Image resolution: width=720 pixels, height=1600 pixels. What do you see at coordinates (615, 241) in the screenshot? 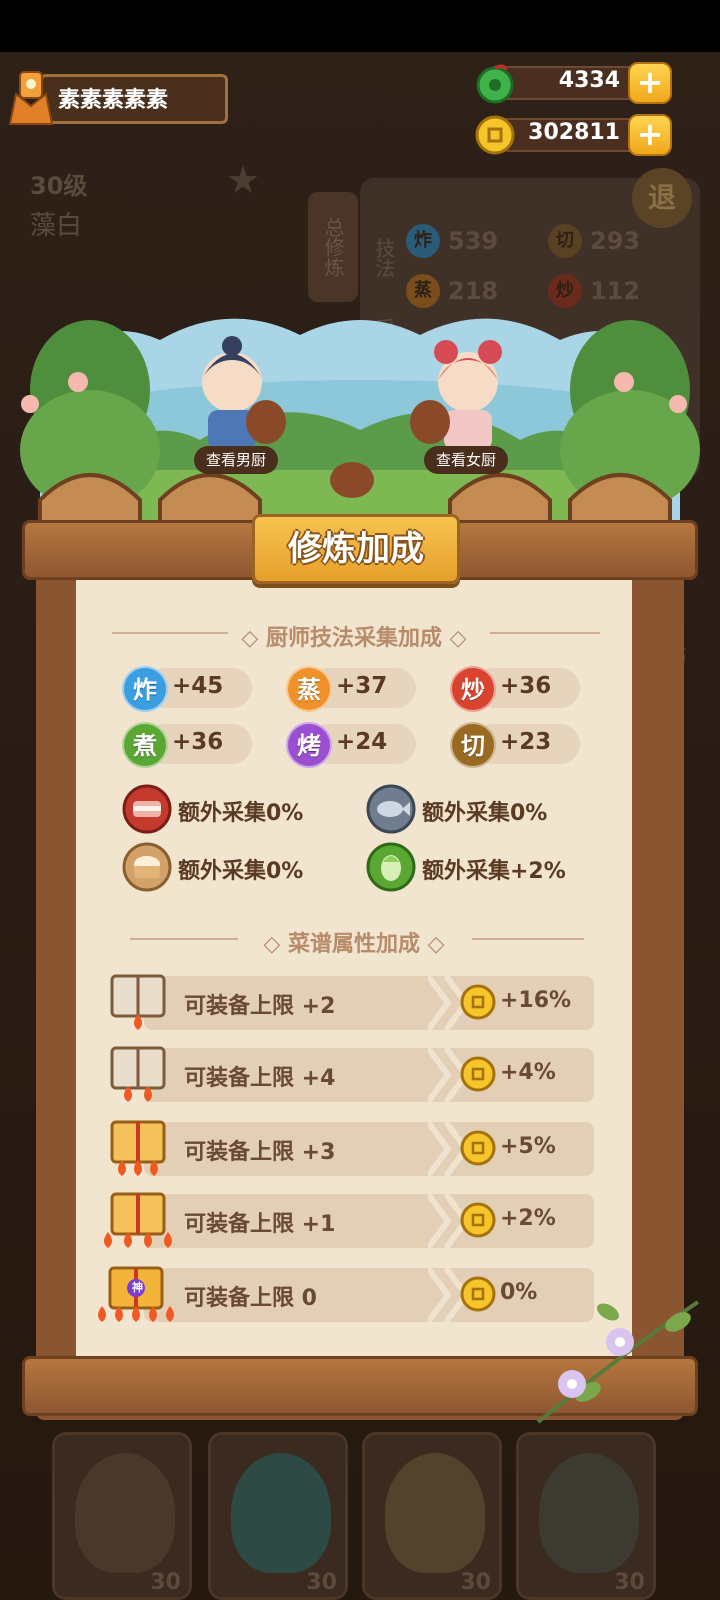
I see `background-stat-value: 293` at bounding box center [615, 241].